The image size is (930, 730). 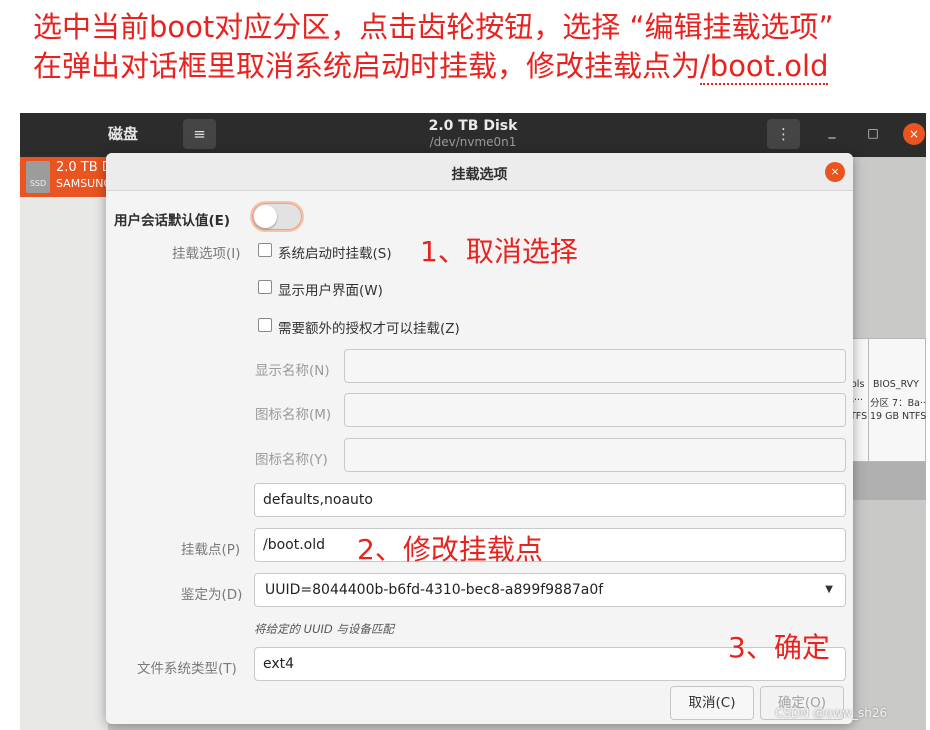 I want to click on header-bar: 磁盘 ≡ 2.0 TB Disk /dev/nvme0n1 ⋮ _ □ ×, so click(x=473, y=135).